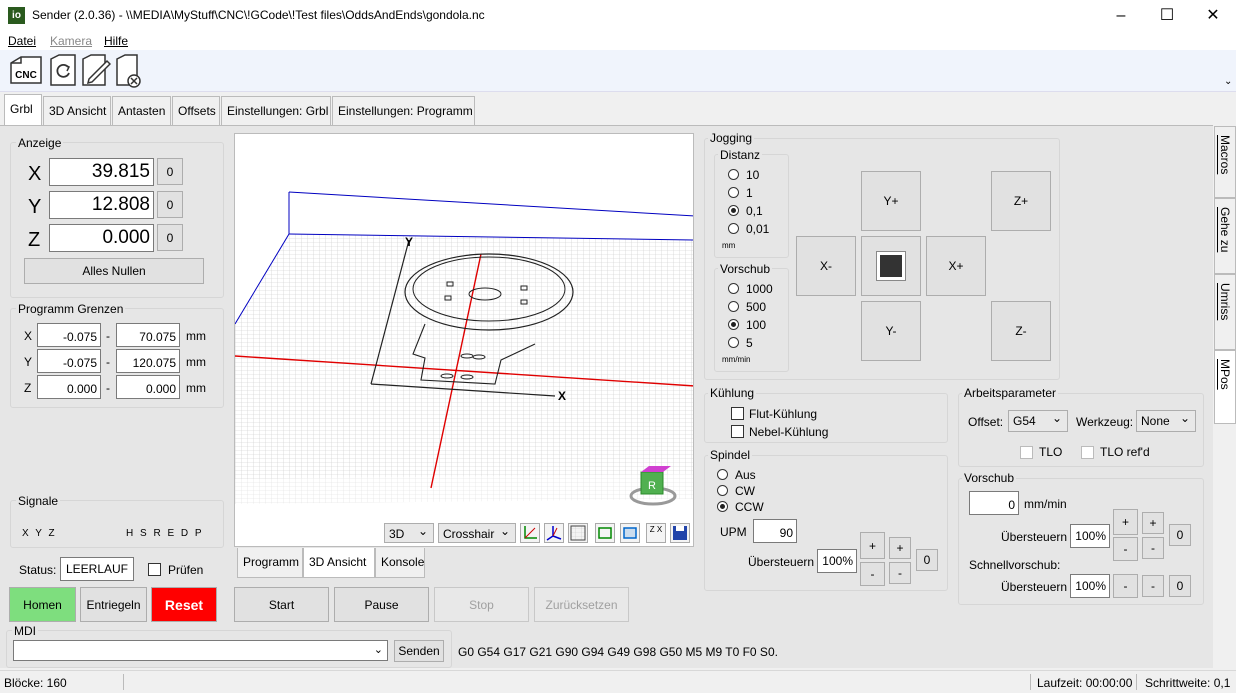 The image size is (1236, 693). What do you see at coordinates (1180, 586) in the screenshot?
I see `rapid-override-reset: 0` at bounding box center [1180, 586].